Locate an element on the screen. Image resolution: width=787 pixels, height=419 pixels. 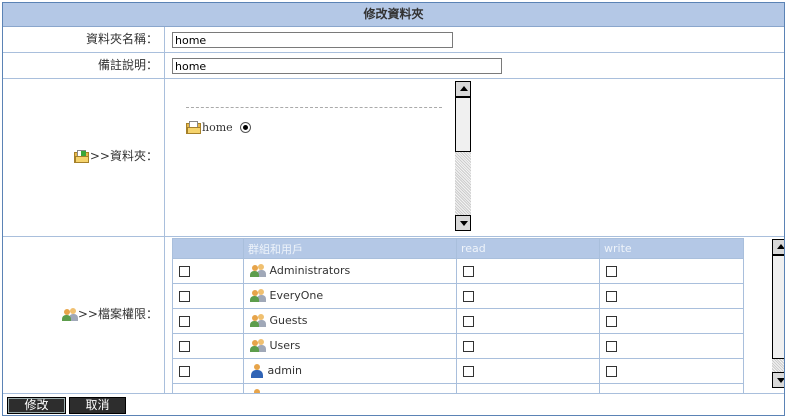
table-row: EveryOne is located at coordinates (458, 296).